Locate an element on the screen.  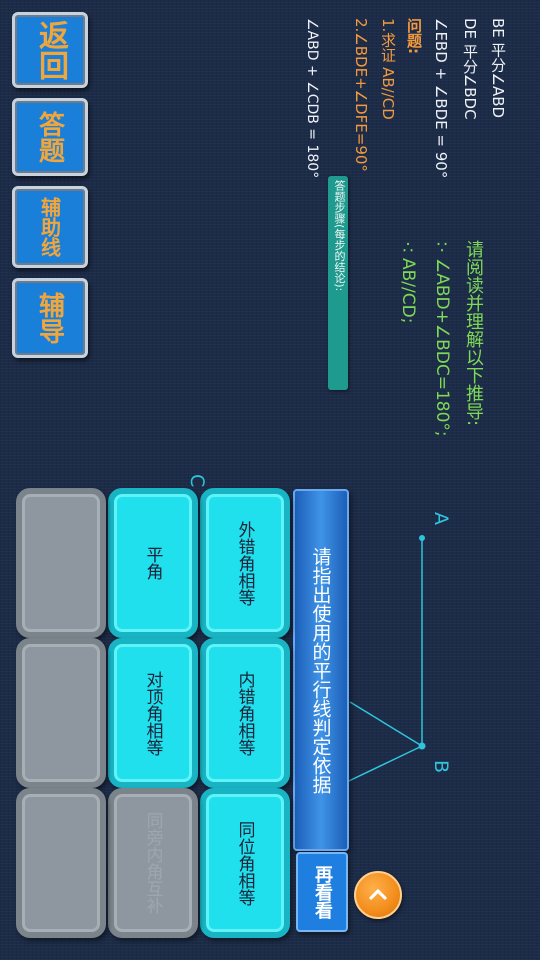
label-c: C is located at coordinates (197, 481).